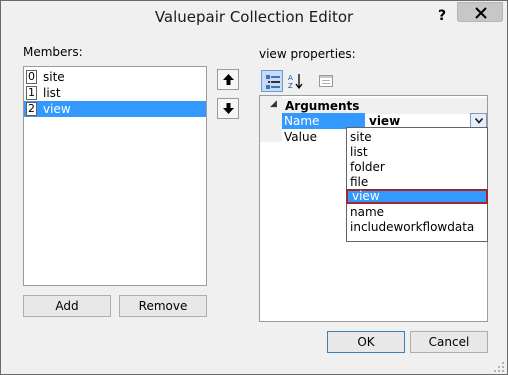  What do you see at coordinates (57, 109) in the screenshot?
I see `member-name: view` at bounding box center [57, 109].